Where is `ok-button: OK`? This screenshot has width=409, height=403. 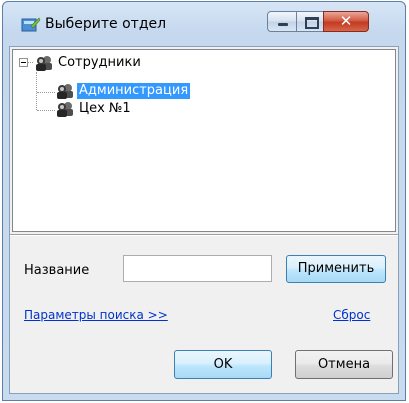
ok-button: OK is located at coordinates (223, 364).